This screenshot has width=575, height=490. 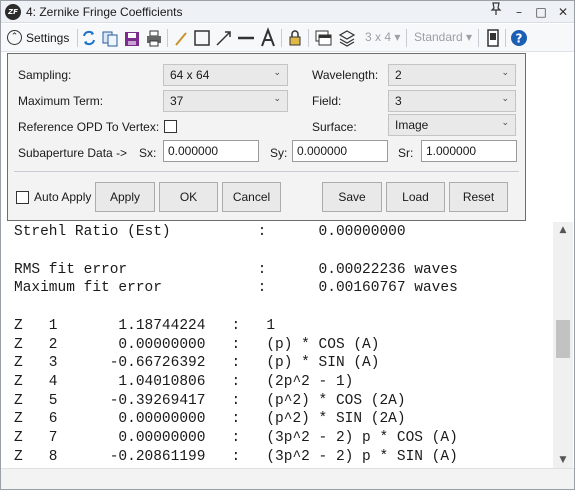 What do you see at coordinates (210, 401) in the screenshot?
I see `output-line: Z 5 -0.39269417 : (p^2) * COS (2A)` at bounding box center [210, 401].